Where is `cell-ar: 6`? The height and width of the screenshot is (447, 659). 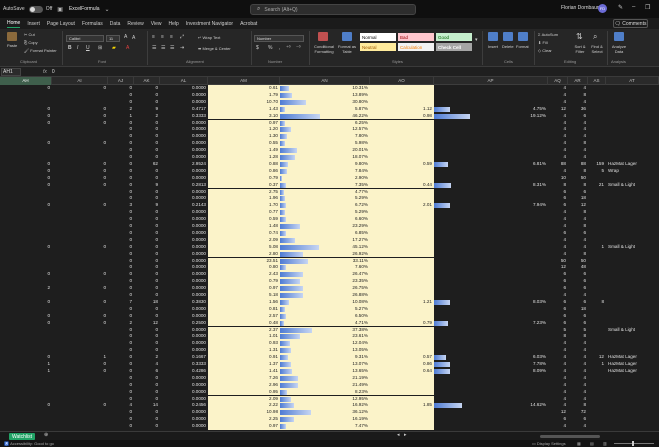
cell-ar: 6 is located at coordinates (578, 323).